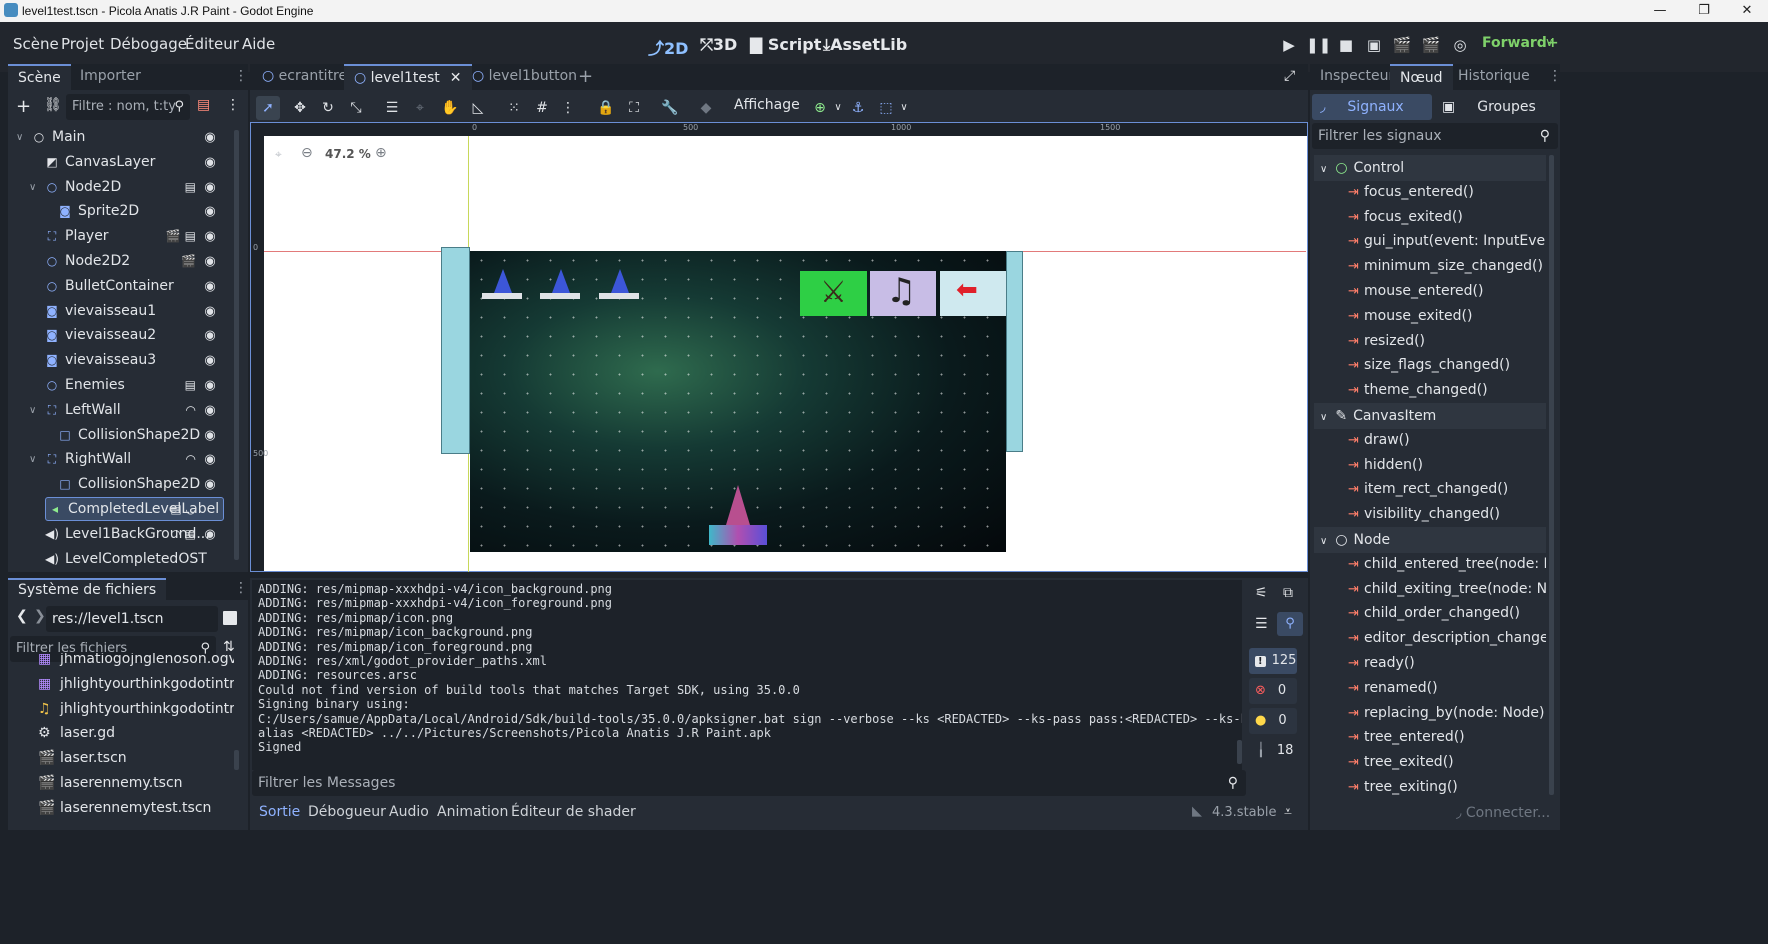  I want to click on node-badges-icon: 🎬, so click(188, 261).